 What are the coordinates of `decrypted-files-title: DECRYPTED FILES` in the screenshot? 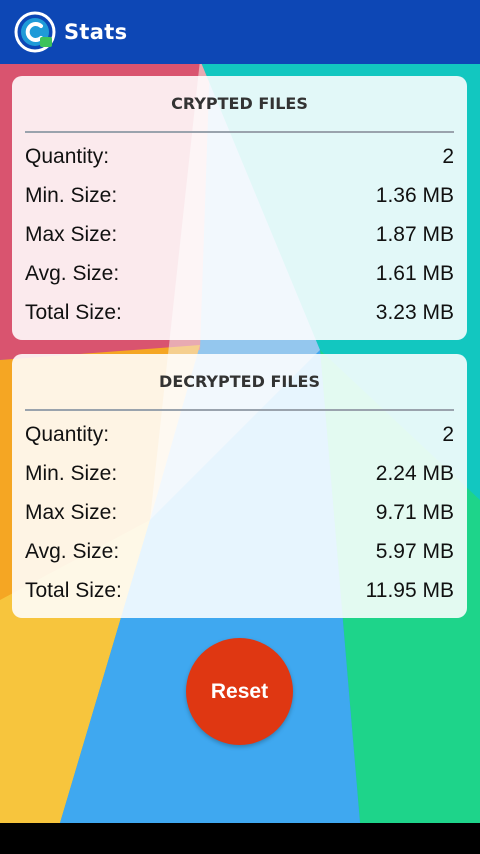 It's located at (239, 382).